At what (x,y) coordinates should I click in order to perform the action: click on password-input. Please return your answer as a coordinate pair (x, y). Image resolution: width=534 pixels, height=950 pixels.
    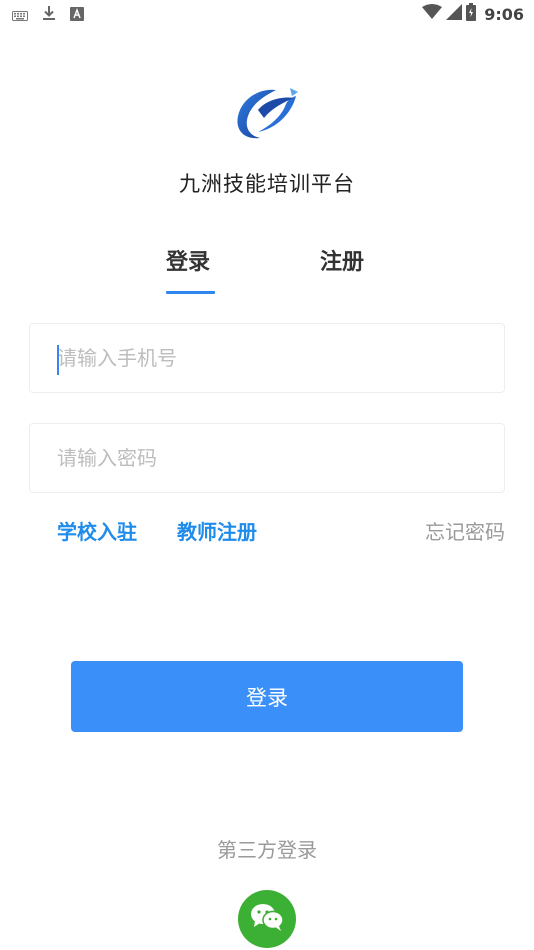
    Looking at the image, I should click on (267, 458).